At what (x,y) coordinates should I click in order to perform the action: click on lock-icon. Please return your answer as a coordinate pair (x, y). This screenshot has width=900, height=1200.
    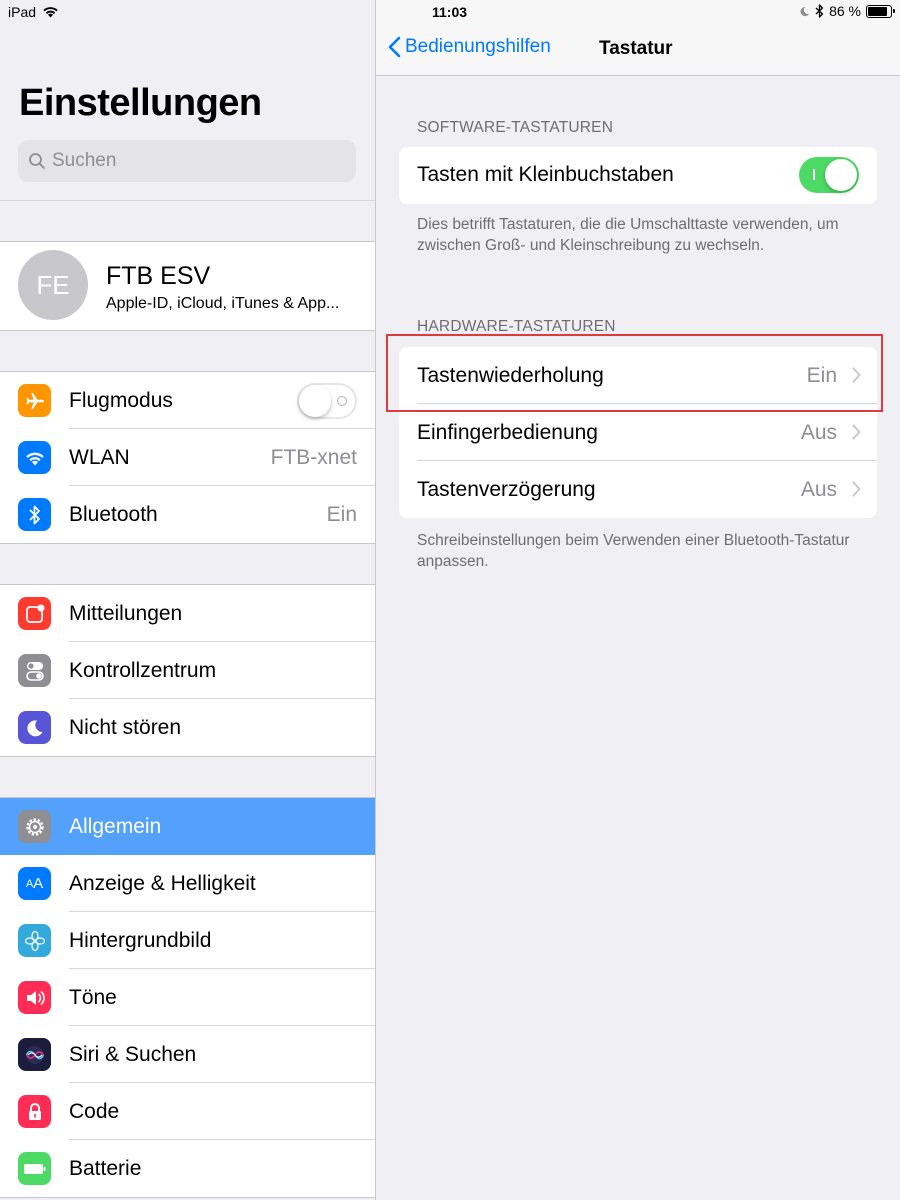
    Looking at the image, I should click on (34, 1111).